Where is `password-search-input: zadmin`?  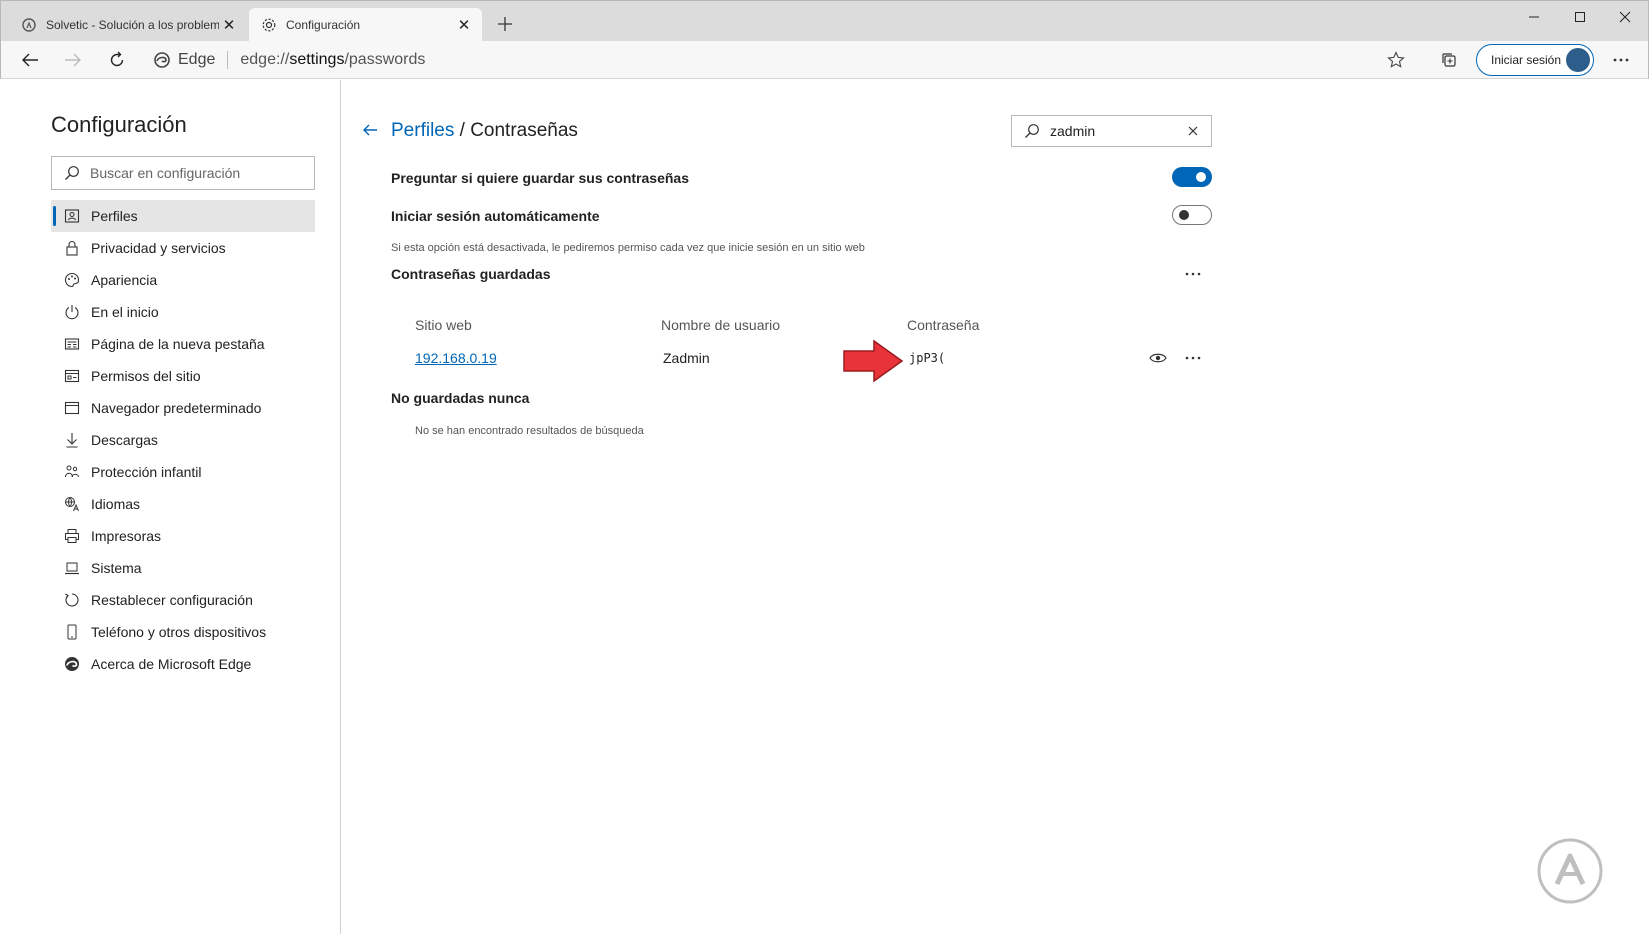
password-search-input: zadmin is located at coordinates (1111, 131).